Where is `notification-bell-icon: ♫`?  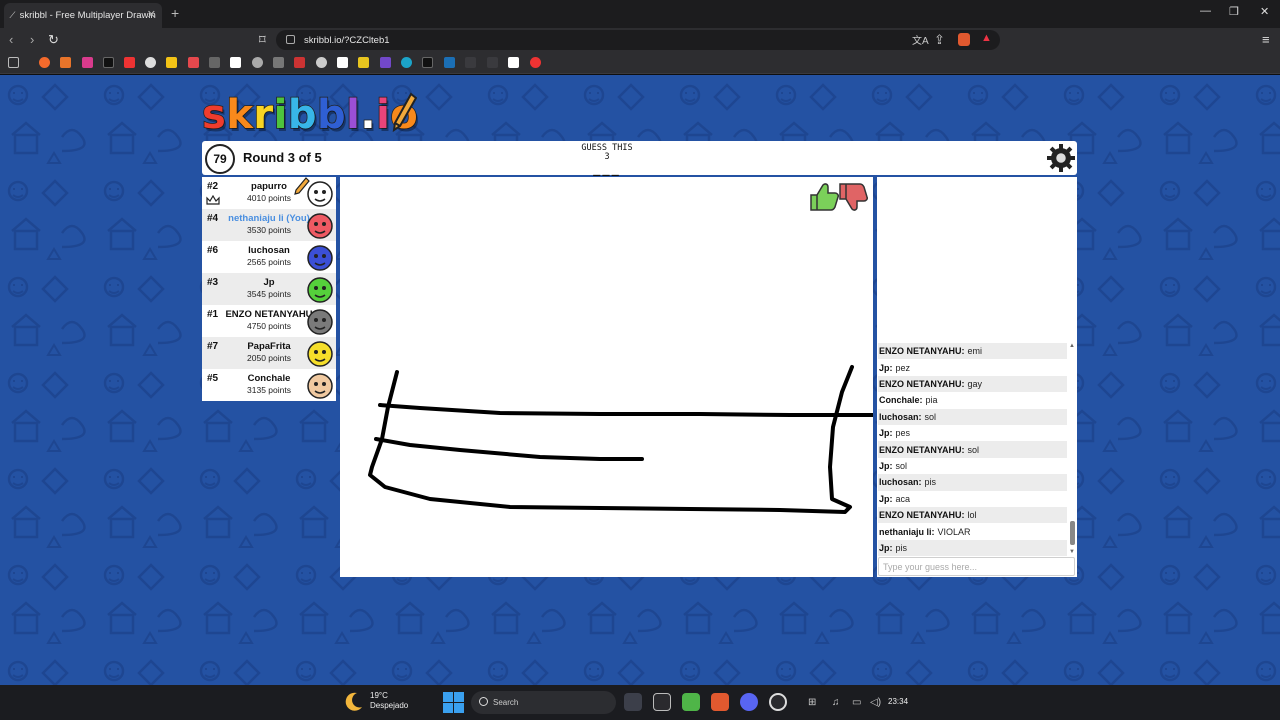
notification-bell-icon: ♫ is located at coordinates (836, 702).